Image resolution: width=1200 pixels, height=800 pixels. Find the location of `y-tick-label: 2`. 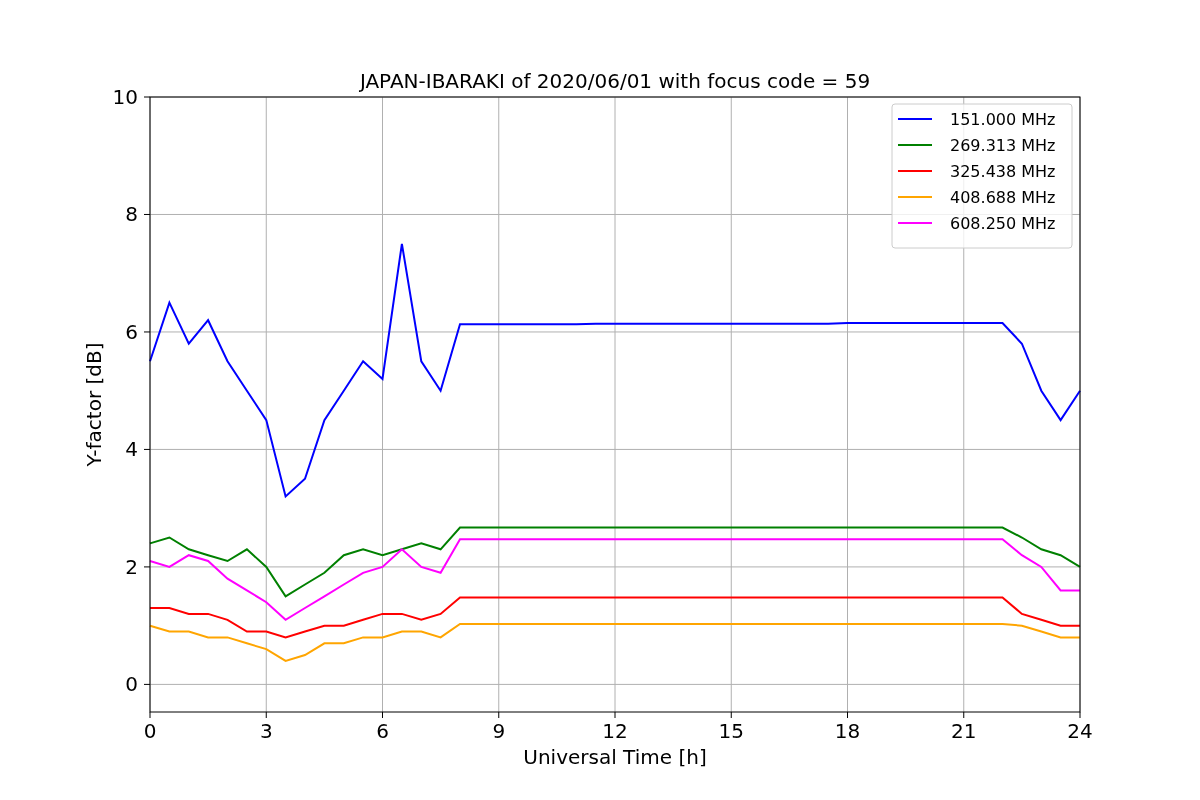

y-tick-label: 2 is located at coordinates (131, 566).